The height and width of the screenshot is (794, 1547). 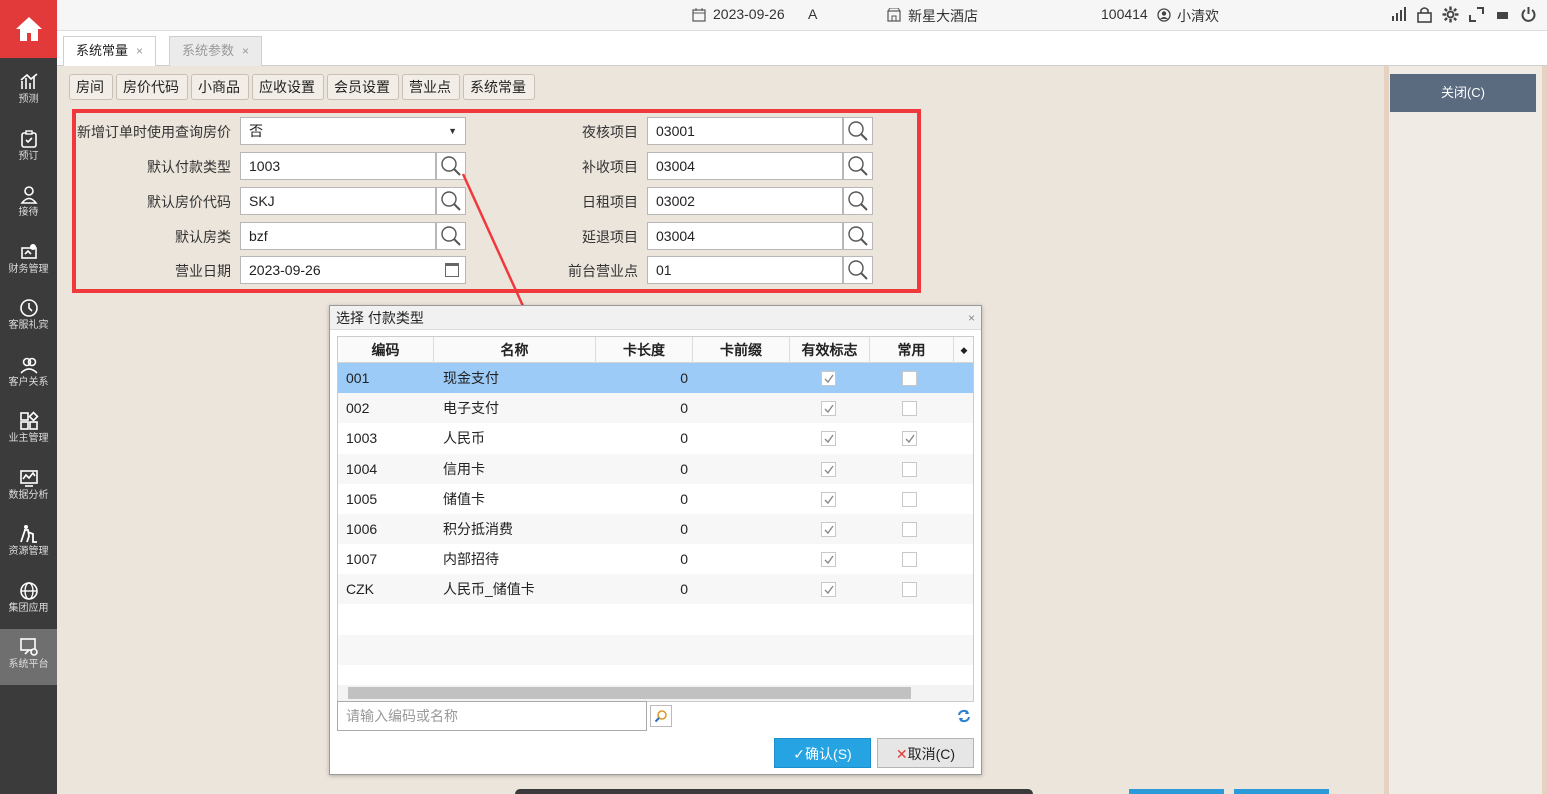 I want to click on breadcrumb: 房间 房价代码 小商品 应收设置 会员设置 营业点 系统常量, so click(x=303, y=87).